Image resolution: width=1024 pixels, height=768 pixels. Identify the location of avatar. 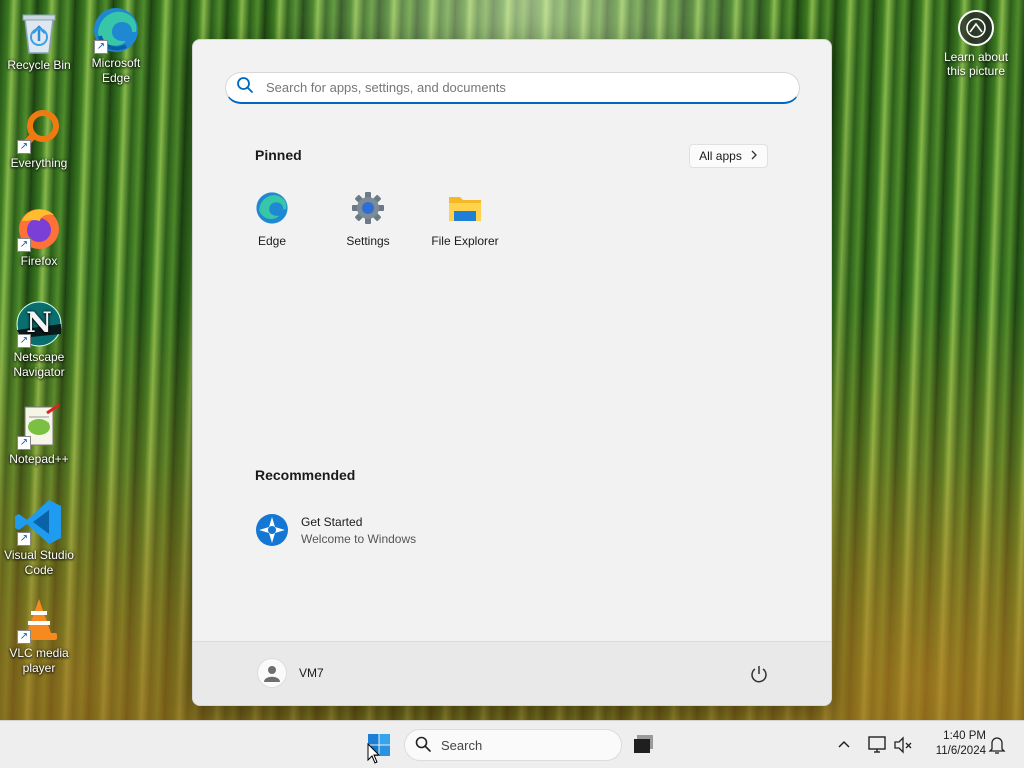
(272, 673).